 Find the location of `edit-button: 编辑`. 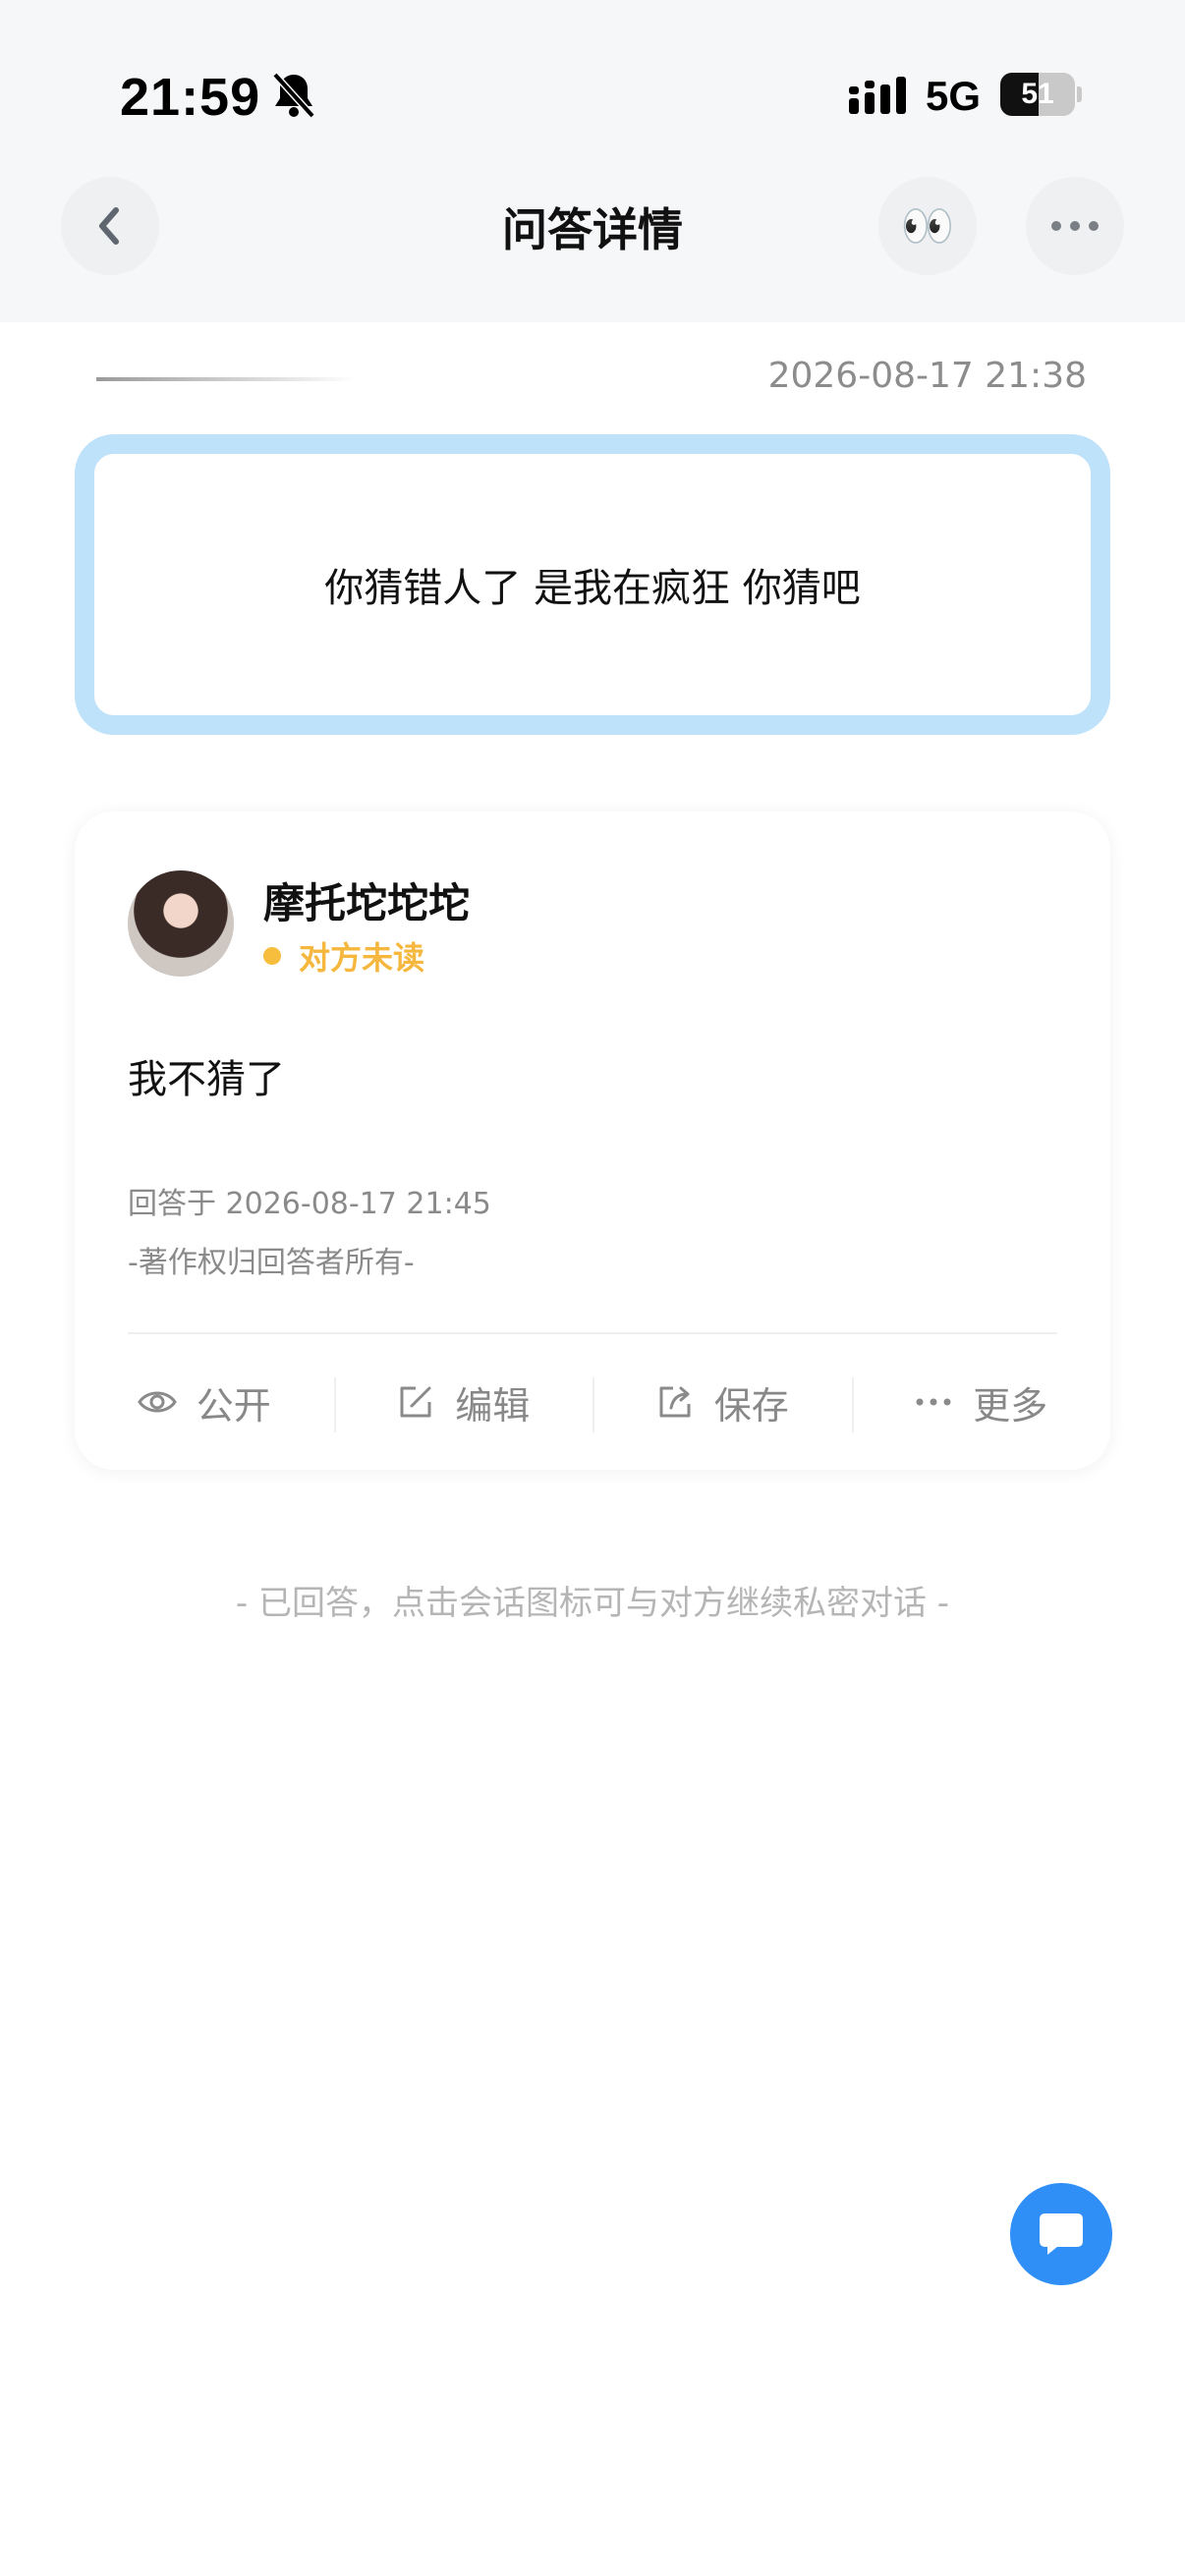

edit-button: 编辑 is located at coordinates (463, 1402).